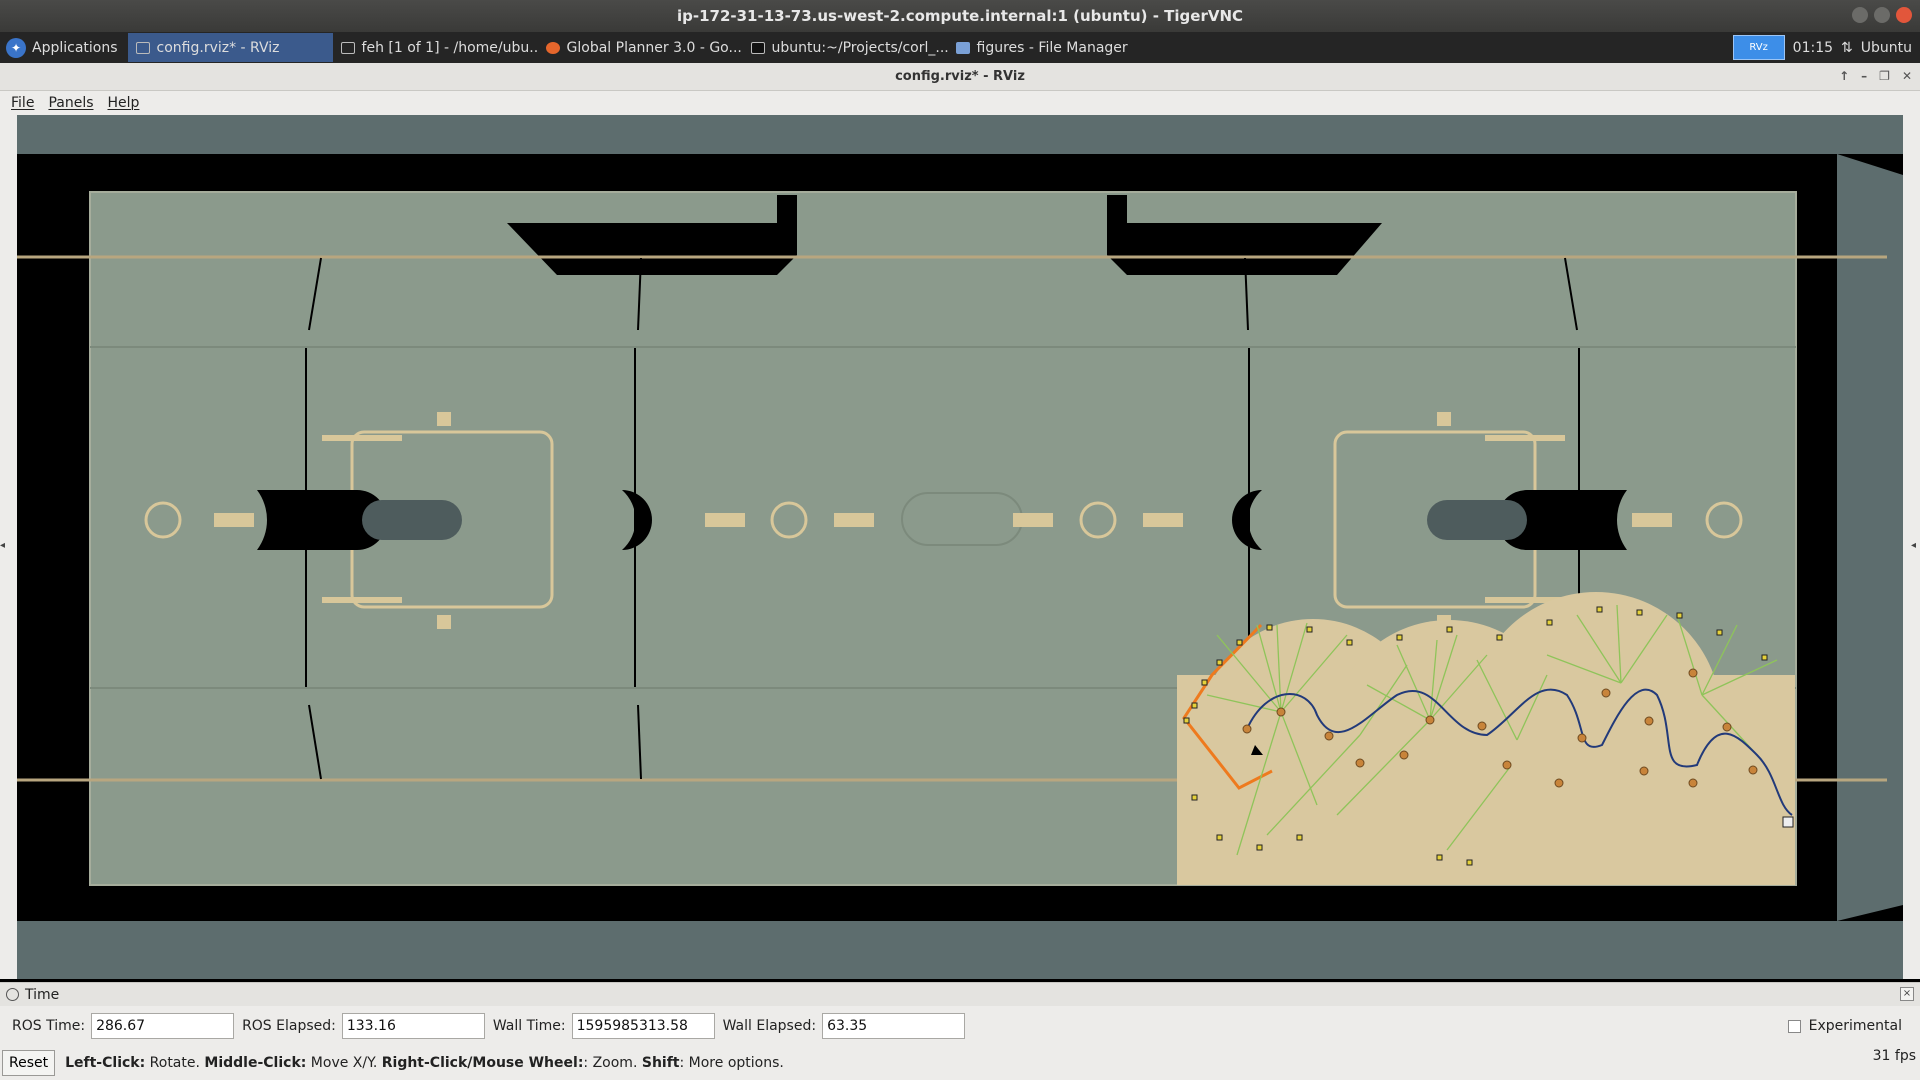 This screenshot has width=1920, height=1080. What do you see at coordinates (1884, 76) in the screenshot?
I see `maximize-icon: ❐` at bounding box center [1884, 76].